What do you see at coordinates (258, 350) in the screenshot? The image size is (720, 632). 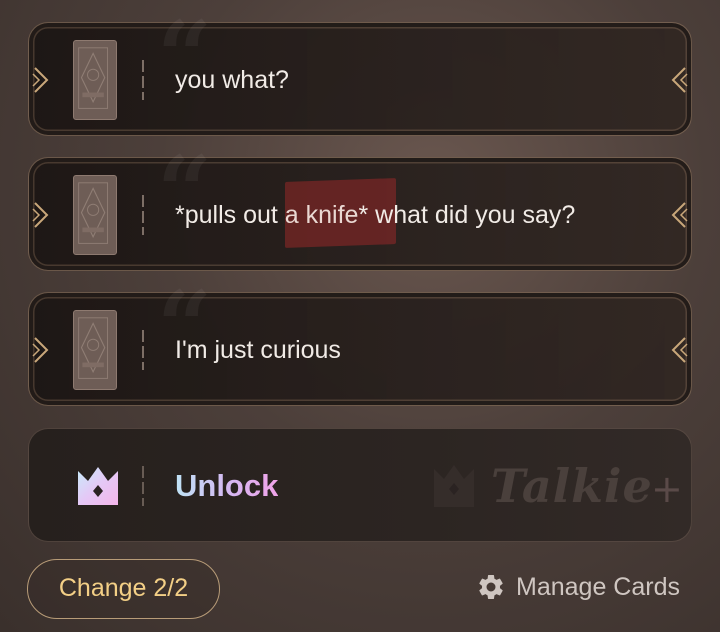 I see `reply-text: I'm just curious` at bounding box center [258, 350].